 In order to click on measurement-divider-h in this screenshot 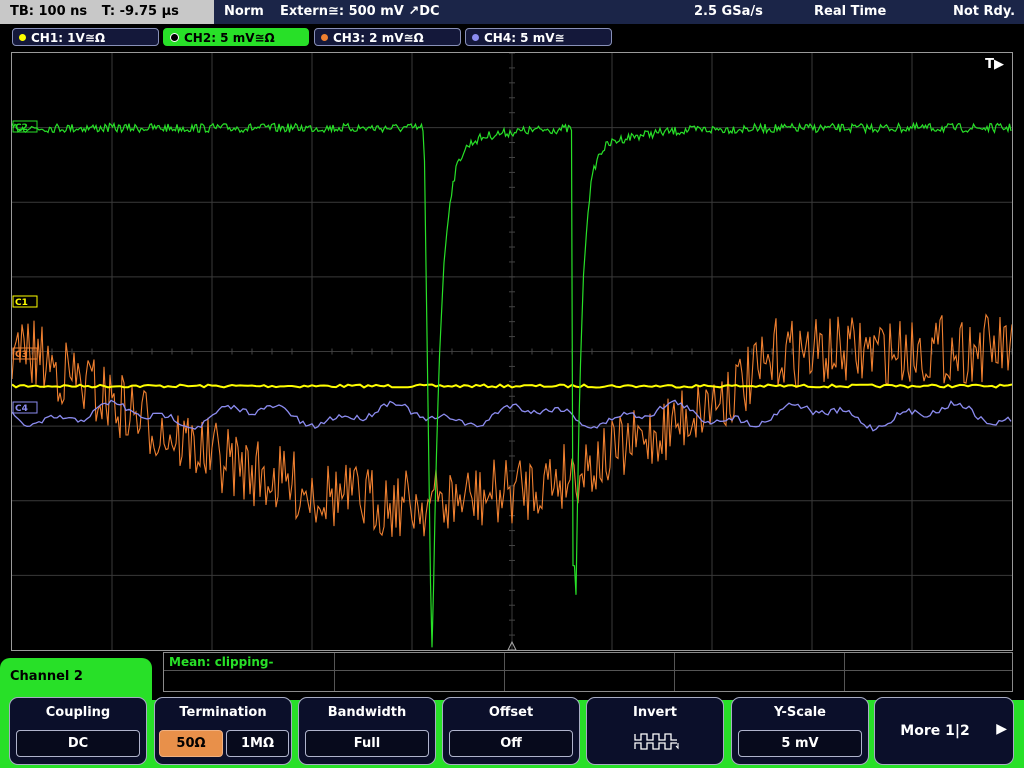, I will do `click(588, 670)`.